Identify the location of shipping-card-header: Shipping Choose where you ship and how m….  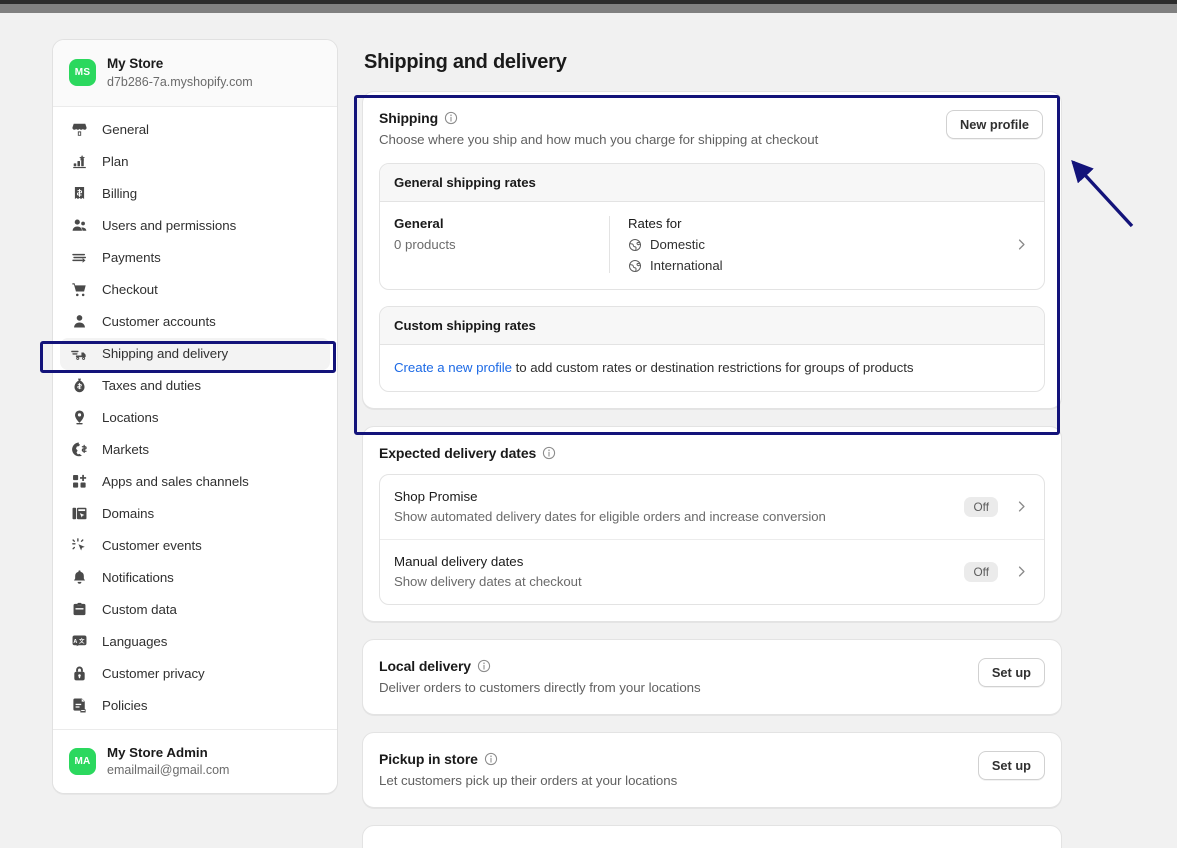
(712, 127).